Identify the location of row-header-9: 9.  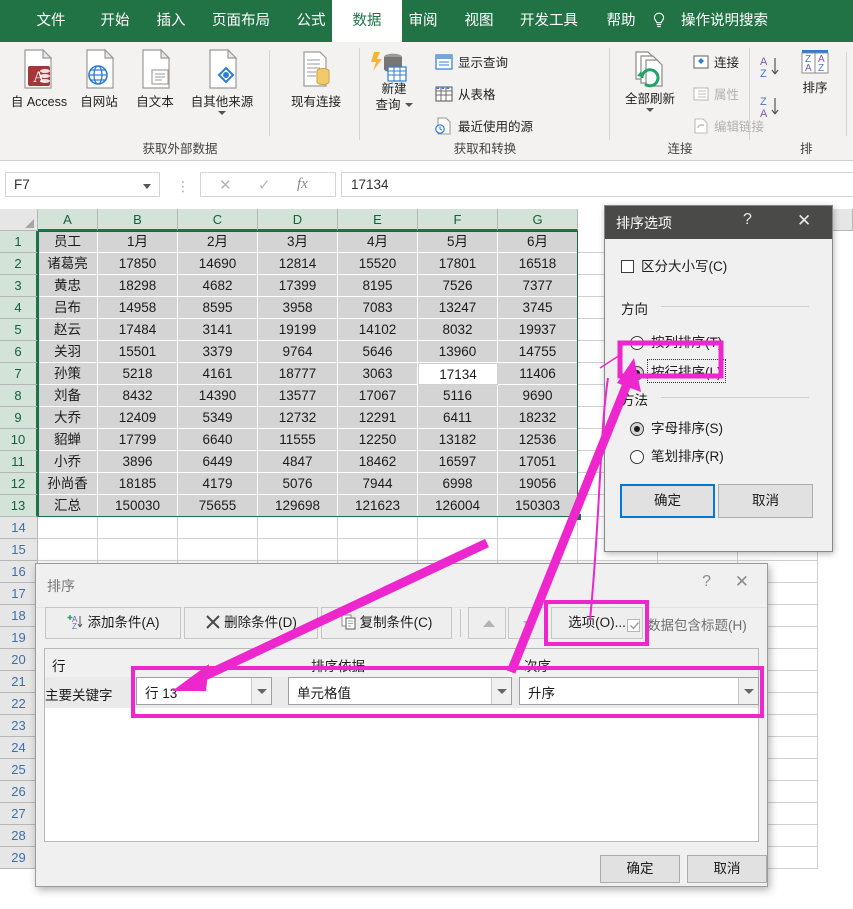
(19, 418).